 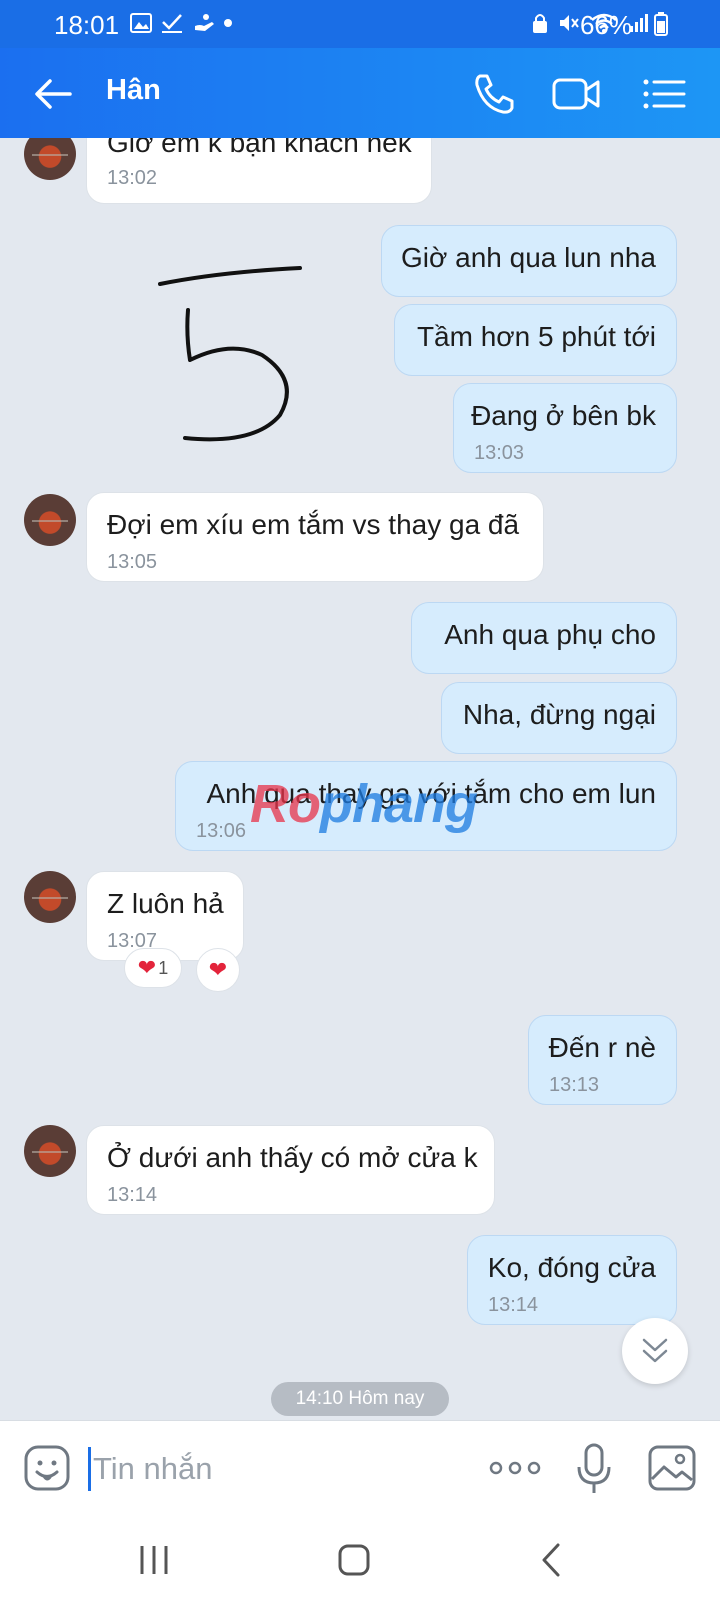 I want to click on battery-percent: 66%, so click(x=605, y=25).